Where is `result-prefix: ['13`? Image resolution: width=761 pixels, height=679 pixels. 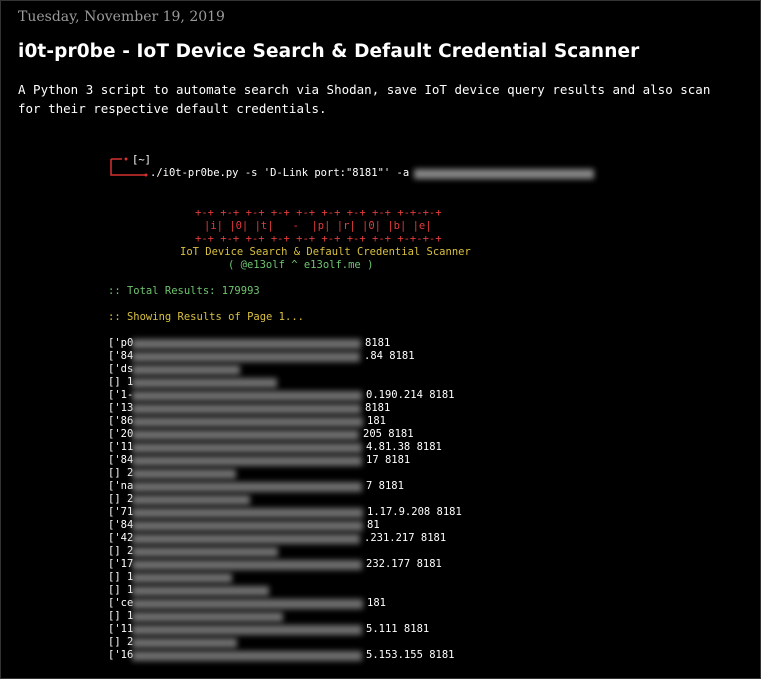 result-prefix: ['13 is located at coordinates (121, 408).